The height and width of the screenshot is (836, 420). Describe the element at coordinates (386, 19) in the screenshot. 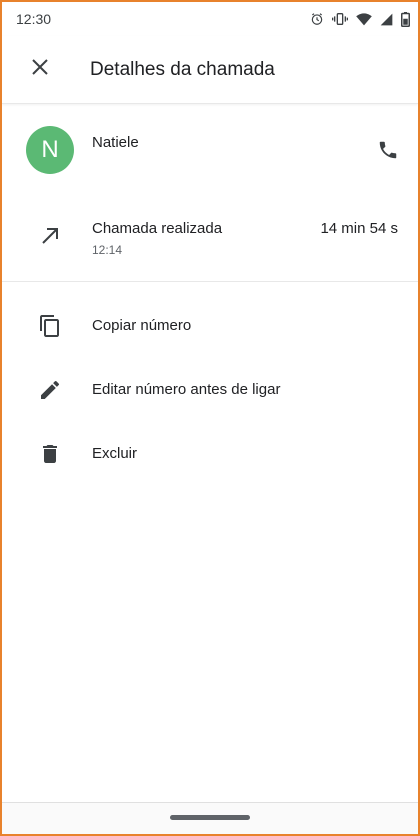

I see `signal-icon` at that location.